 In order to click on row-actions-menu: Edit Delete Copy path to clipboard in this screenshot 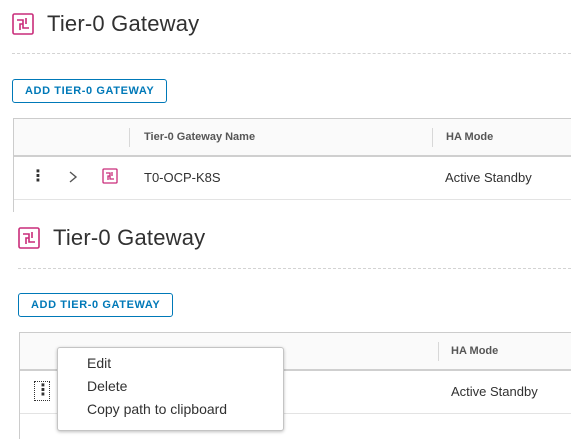, I will do `click(170, 389)`.